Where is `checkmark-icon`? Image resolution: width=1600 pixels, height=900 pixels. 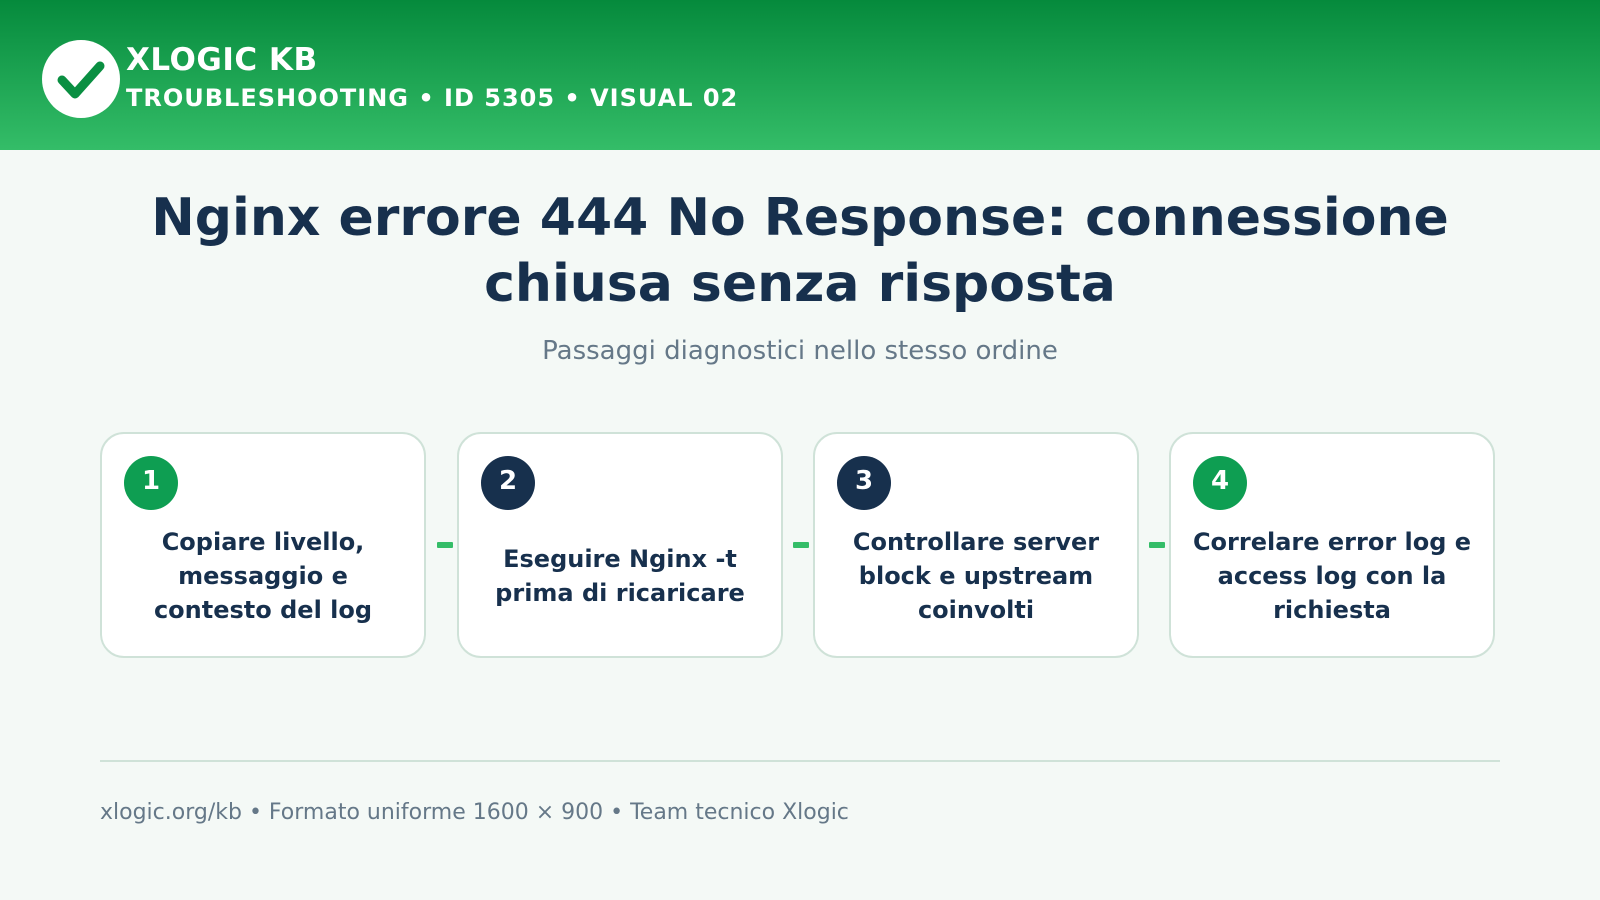
checkmark-icon is located at coordinates (81, 79).